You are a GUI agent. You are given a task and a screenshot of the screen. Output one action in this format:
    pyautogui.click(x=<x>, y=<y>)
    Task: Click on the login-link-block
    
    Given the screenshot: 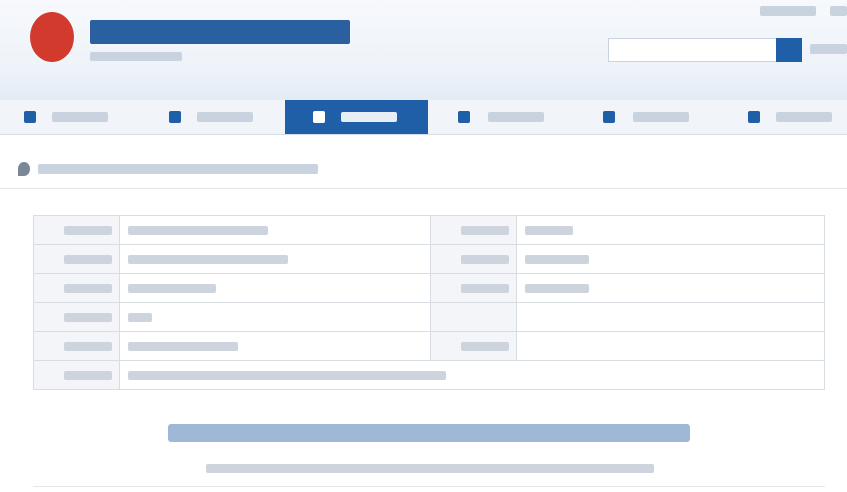 What is the action you would take?
    pyautogui.click(x=838, y=11)
    